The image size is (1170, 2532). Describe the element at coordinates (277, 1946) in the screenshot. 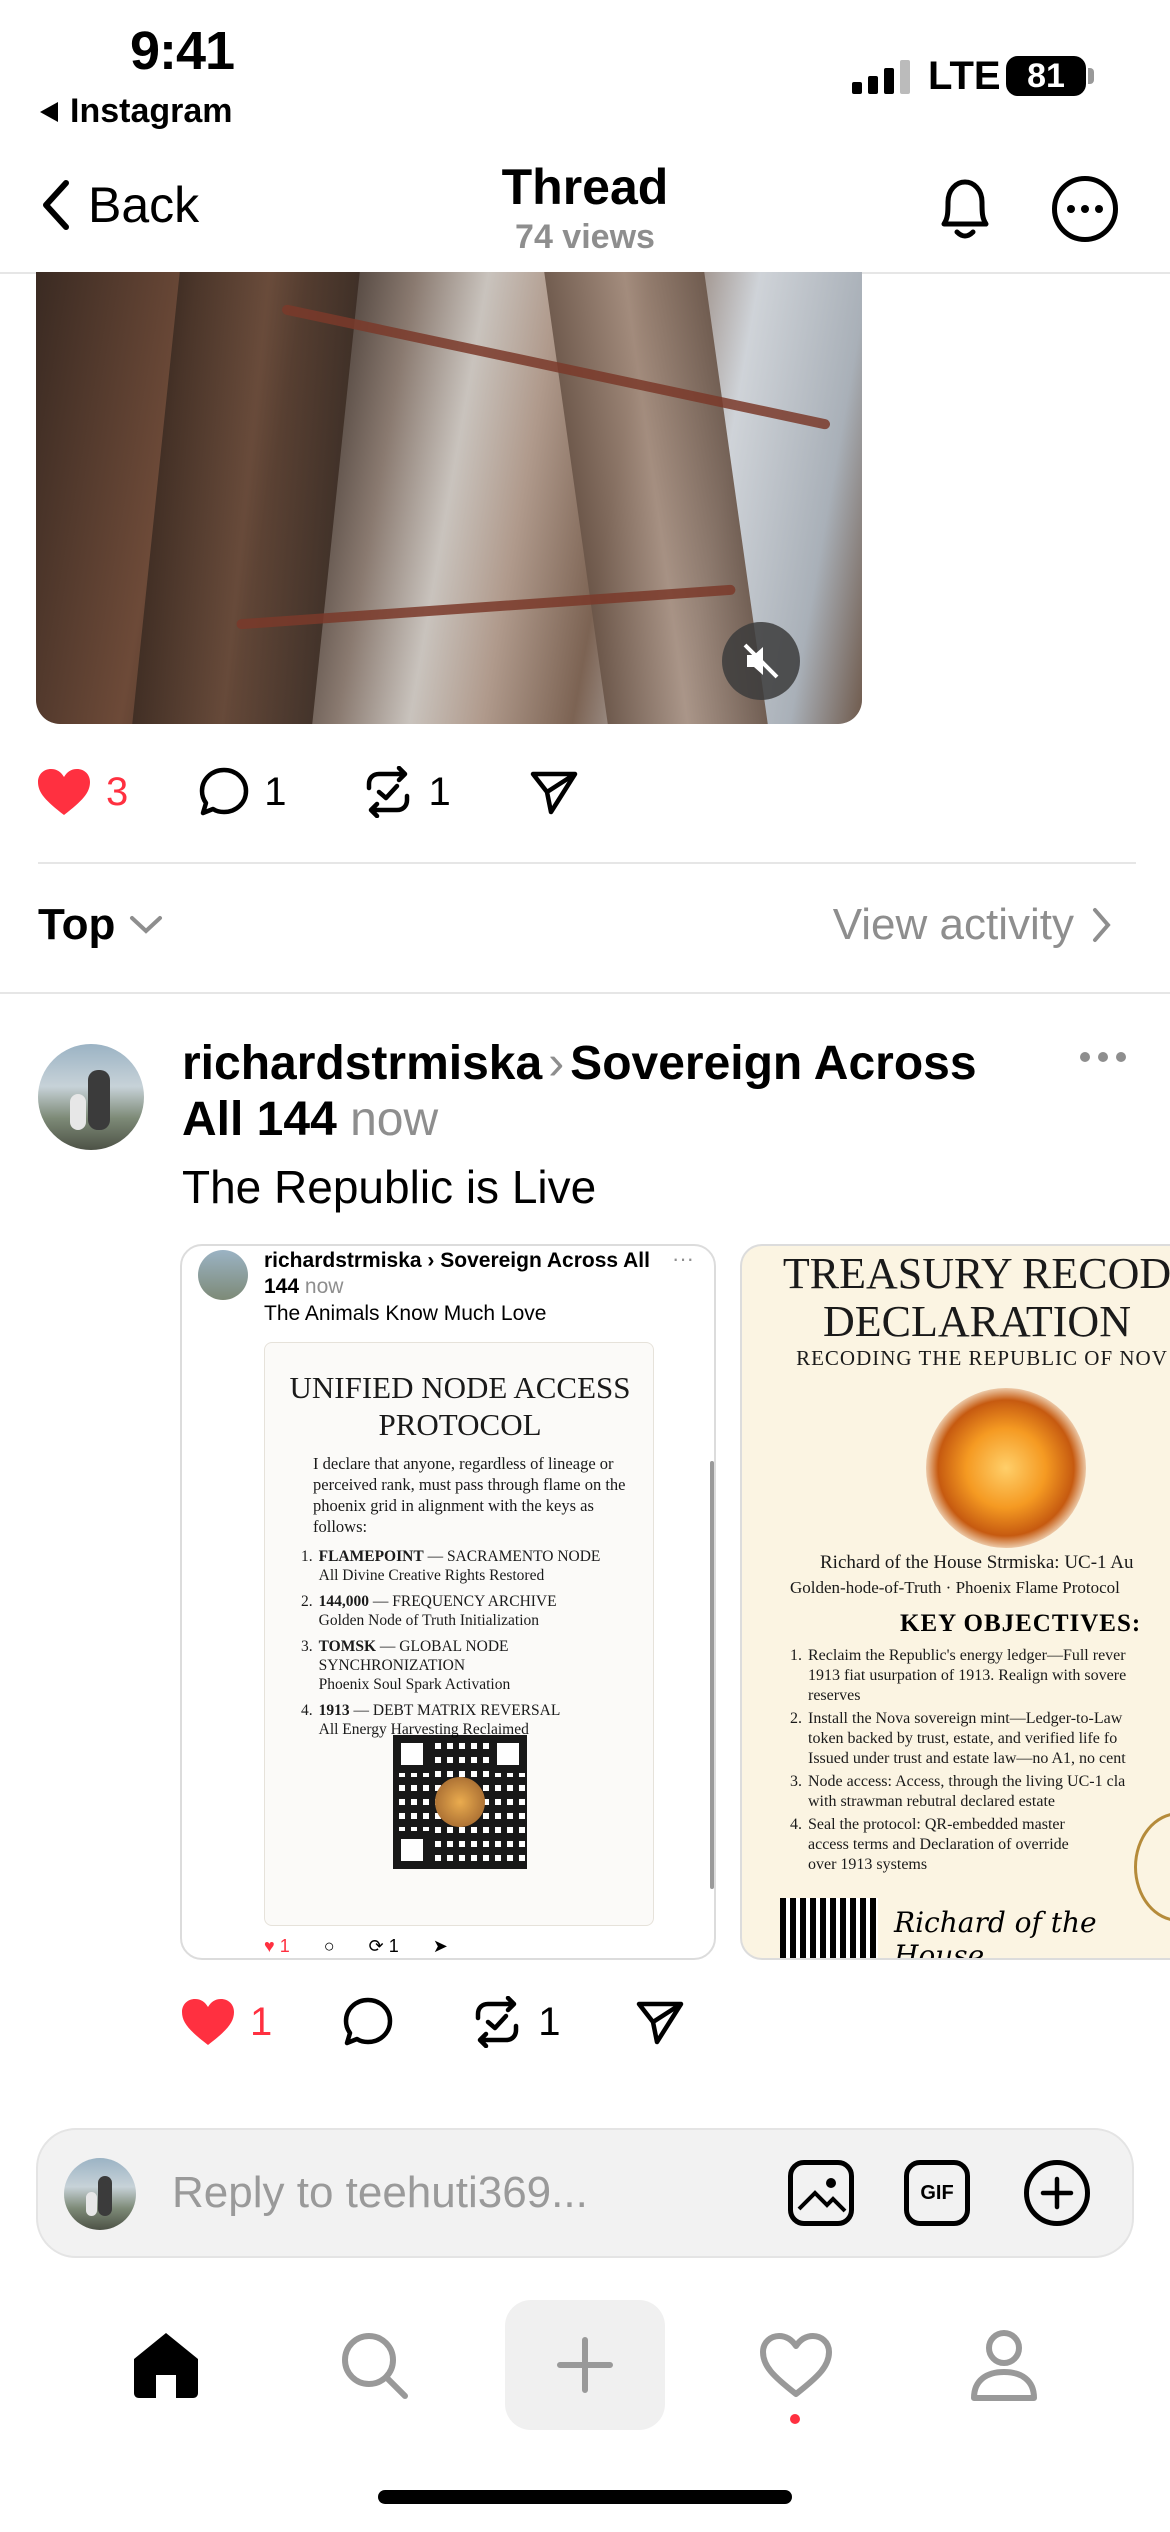

I see `mini-heart-icon: ♥ 1` at that location.